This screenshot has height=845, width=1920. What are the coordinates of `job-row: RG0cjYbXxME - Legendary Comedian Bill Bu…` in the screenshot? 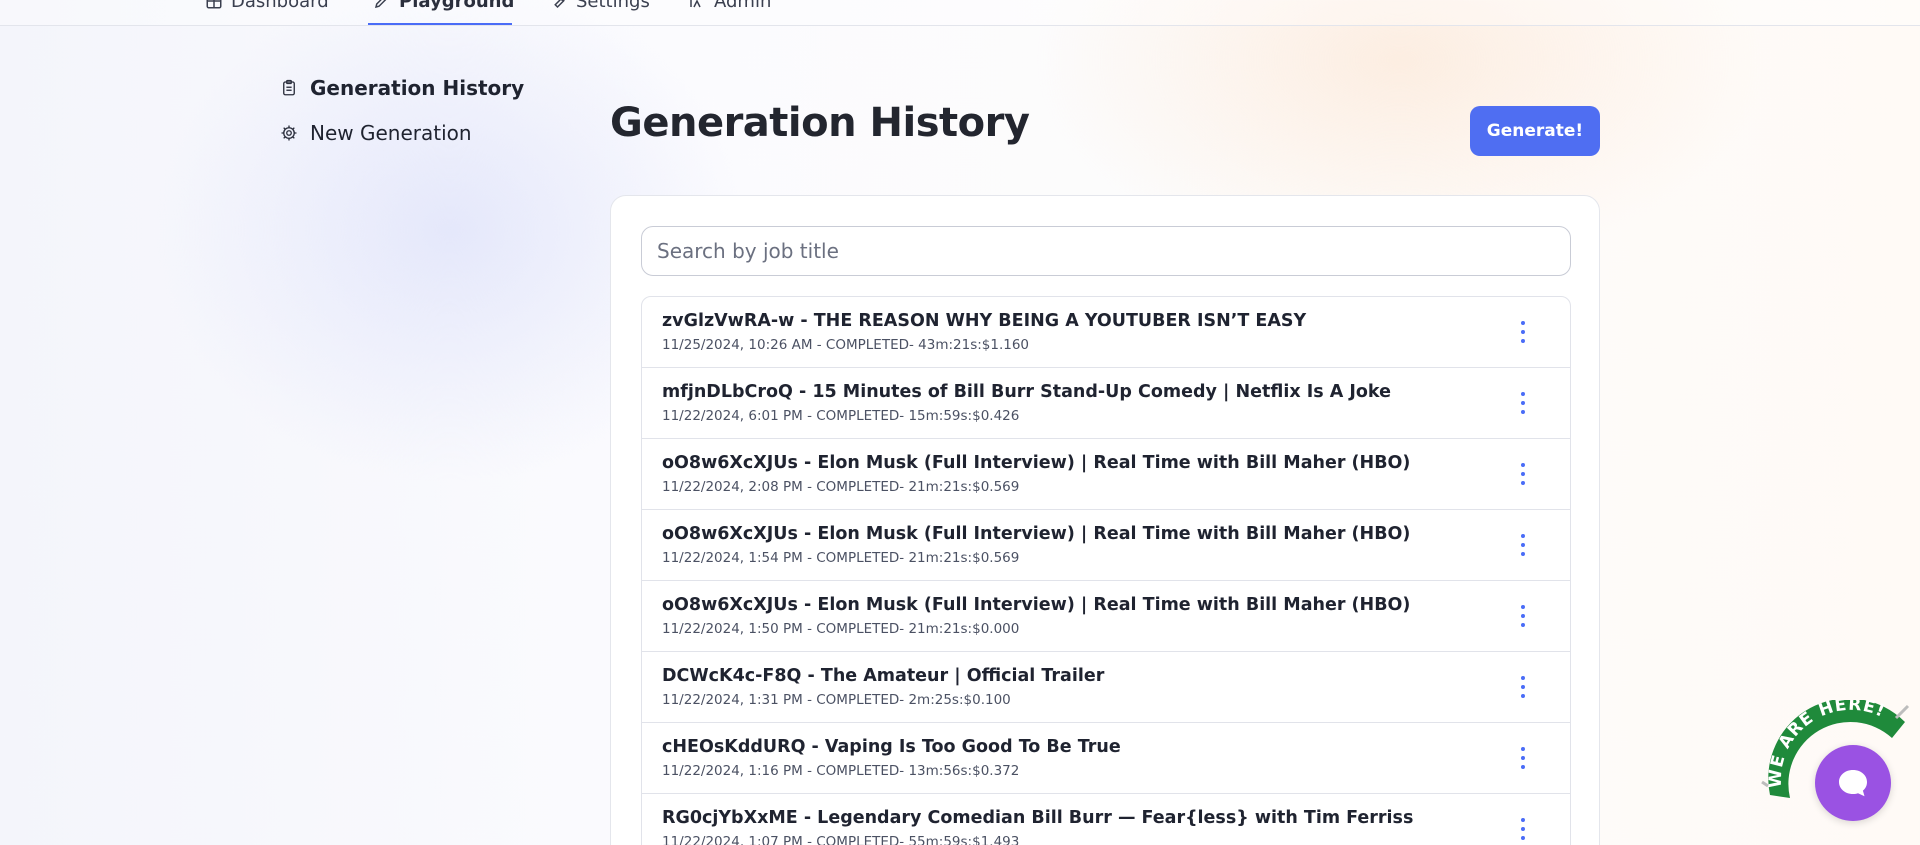 It's located at (1106, 819).